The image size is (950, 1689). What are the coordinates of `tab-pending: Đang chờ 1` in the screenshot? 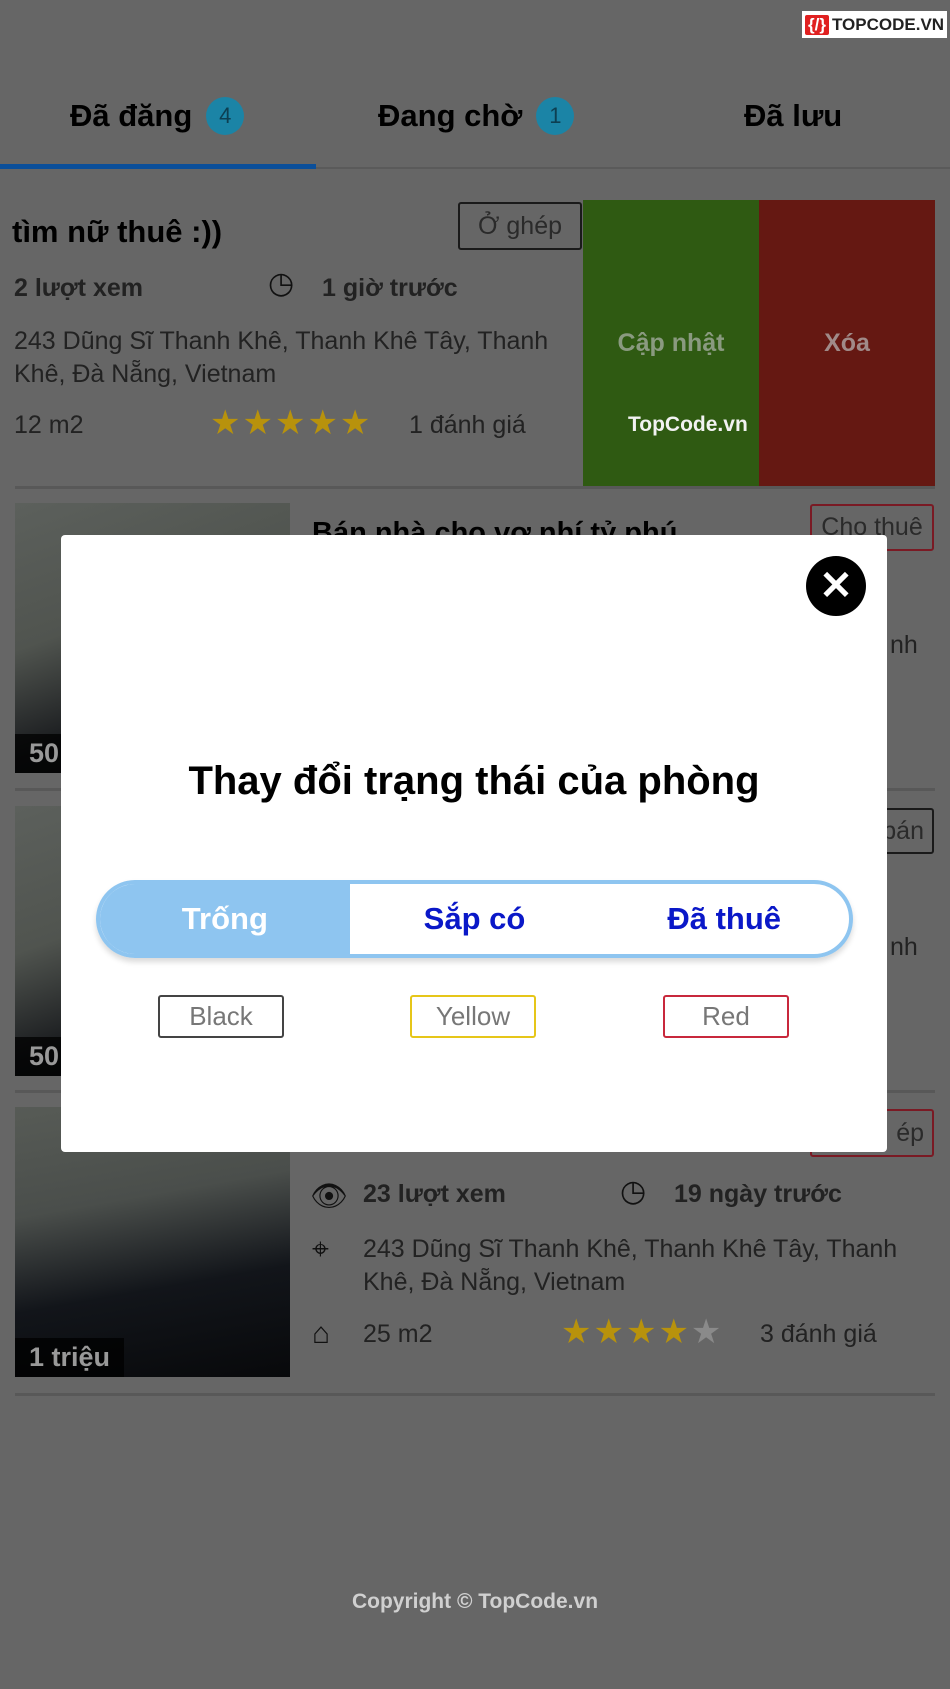 It's located at (476, 116).